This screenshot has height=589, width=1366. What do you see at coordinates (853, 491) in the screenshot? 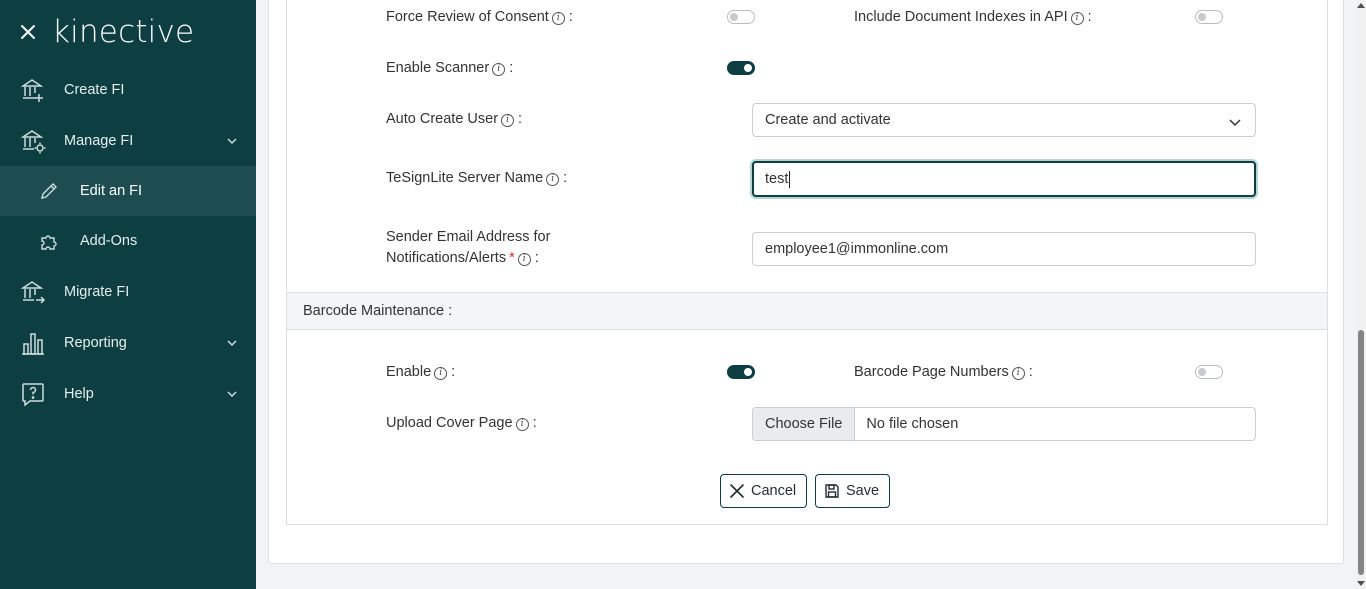
I see `save-button: Save` at bounding box center [853, 491].